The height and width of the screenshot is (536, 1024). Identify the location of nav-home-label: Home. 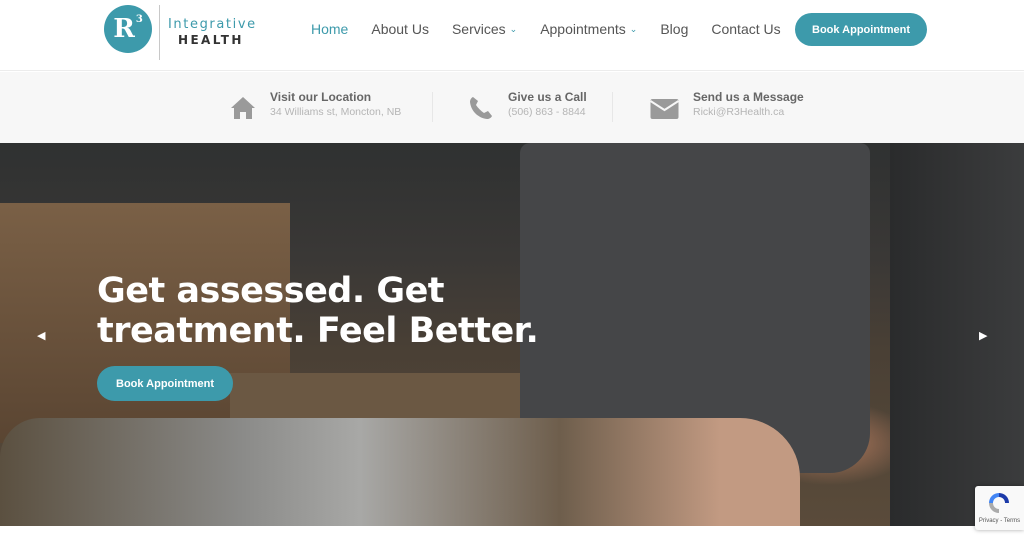
(330, 29).